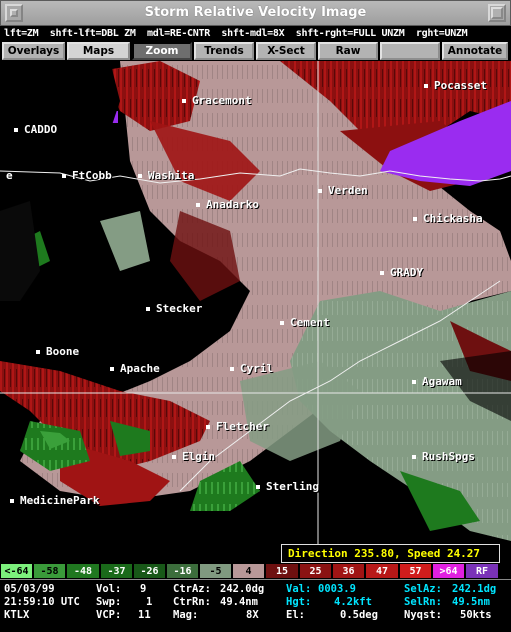 The image size is (511, 632). I want to click on blank-button, so click(410, 51).